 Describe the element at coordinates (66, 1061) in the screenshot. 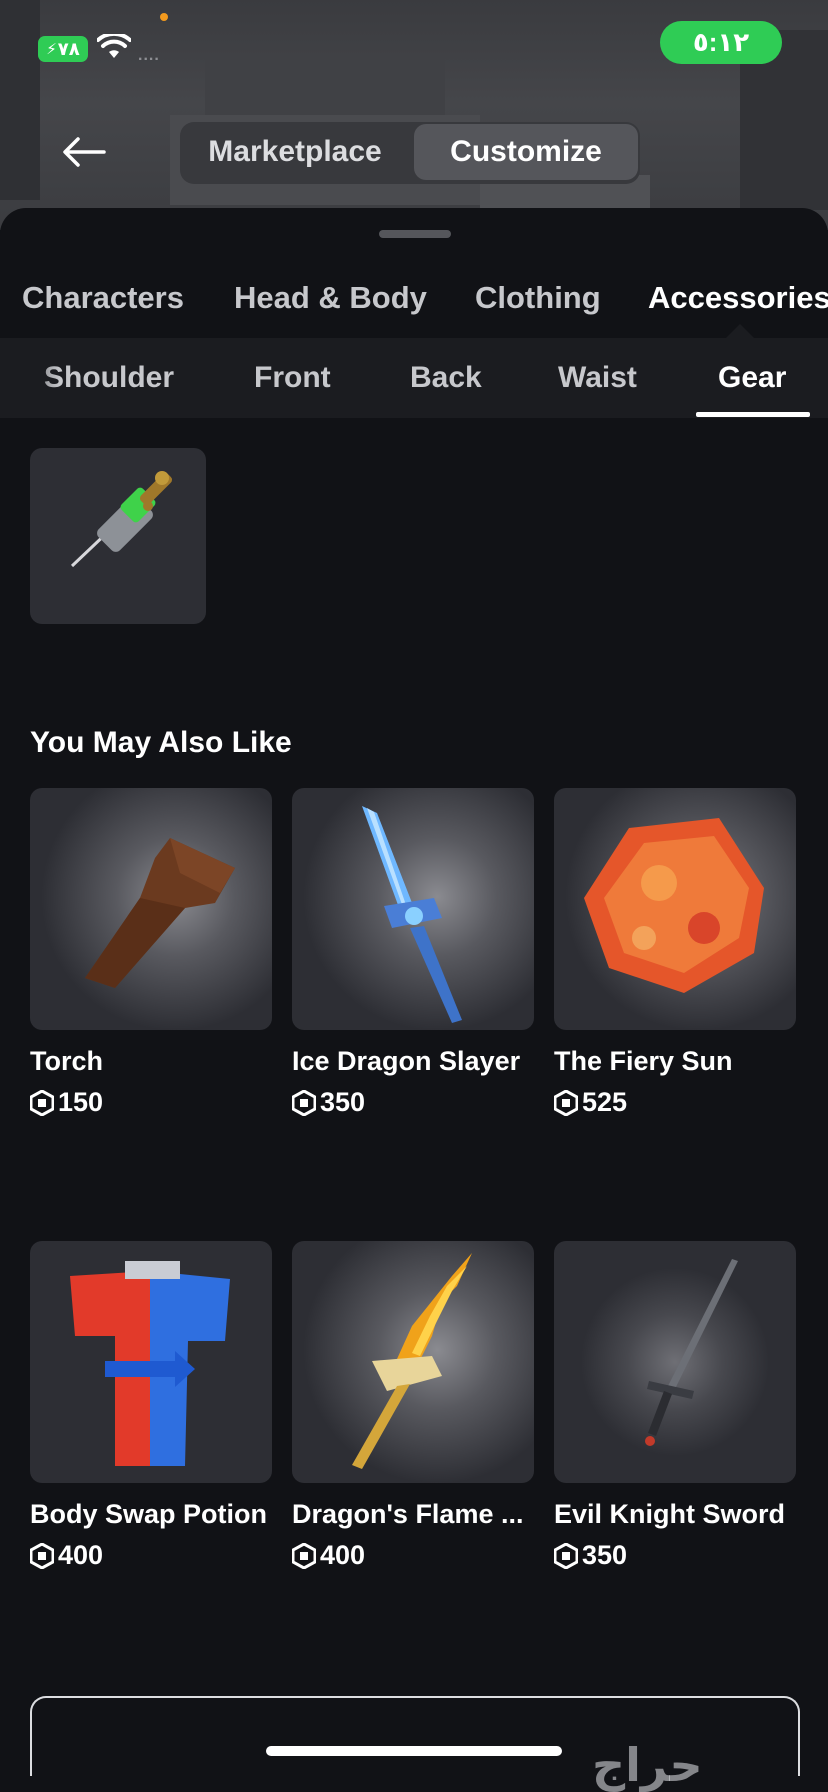

I see `item-name: Torch` at that location.